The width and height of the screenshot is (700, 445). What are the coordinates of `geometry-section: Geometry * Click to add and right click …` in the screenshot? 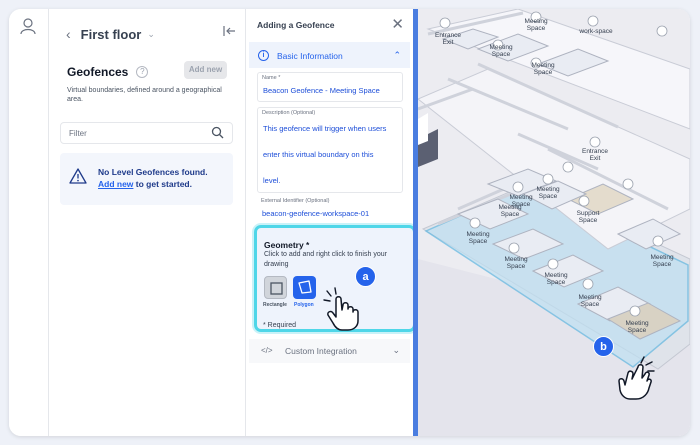 It's located at (335, 278).